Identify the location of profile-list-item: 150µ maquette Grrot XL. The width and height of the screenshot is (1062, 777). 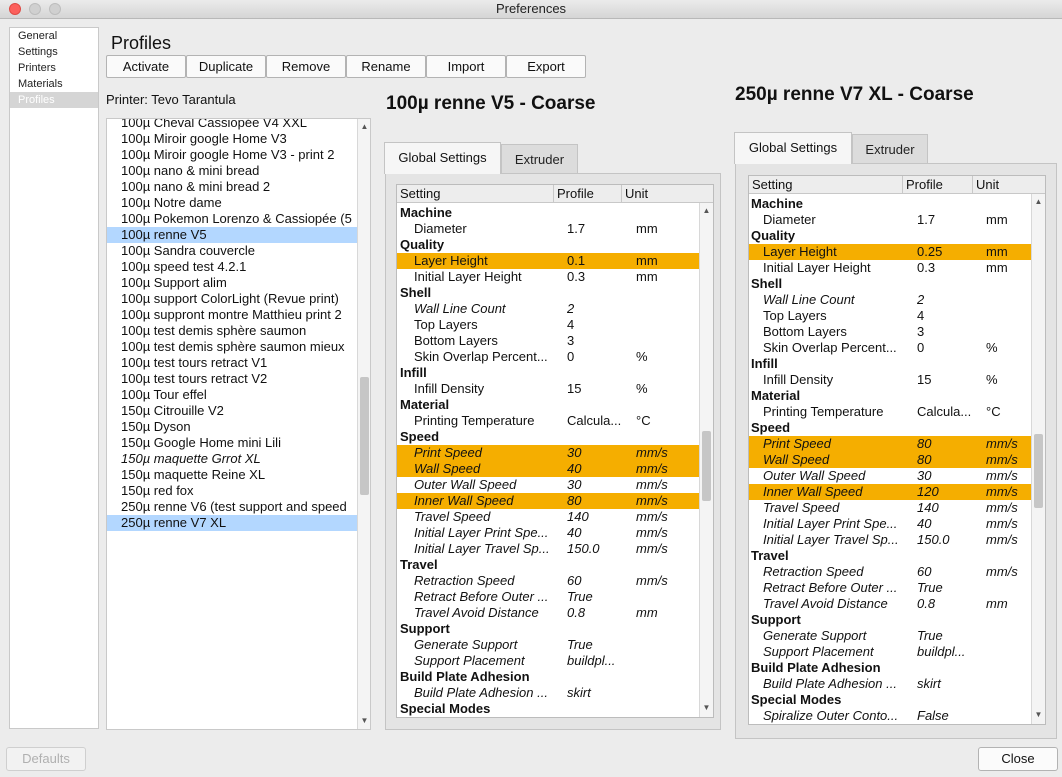
(232, 459).